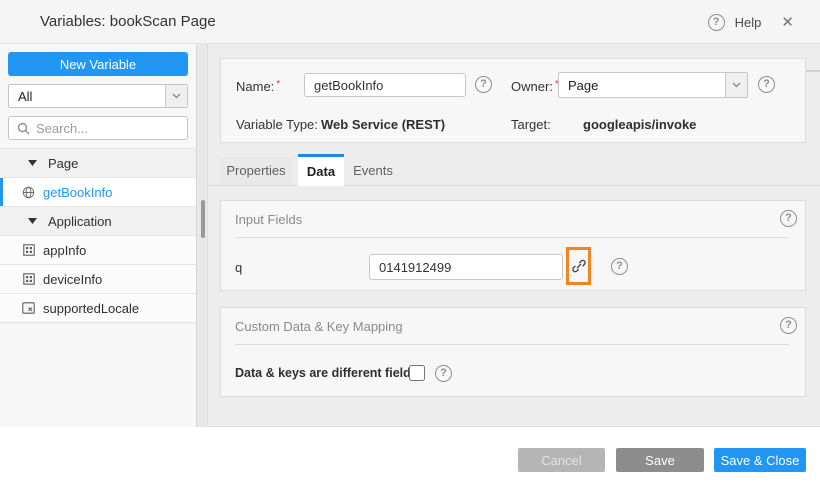 The width and height of the screenshot is (820, 486). I want to click on help-icon: ?, so click(716, 22).